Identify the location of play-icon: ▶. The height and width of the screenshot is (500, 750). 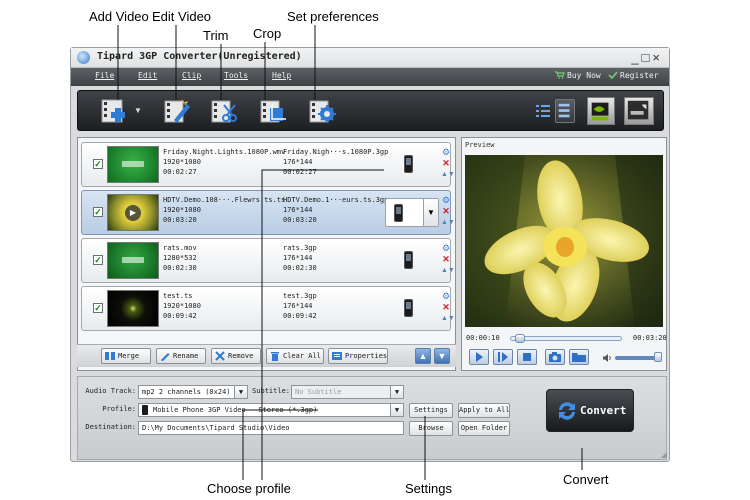
(133, 213).